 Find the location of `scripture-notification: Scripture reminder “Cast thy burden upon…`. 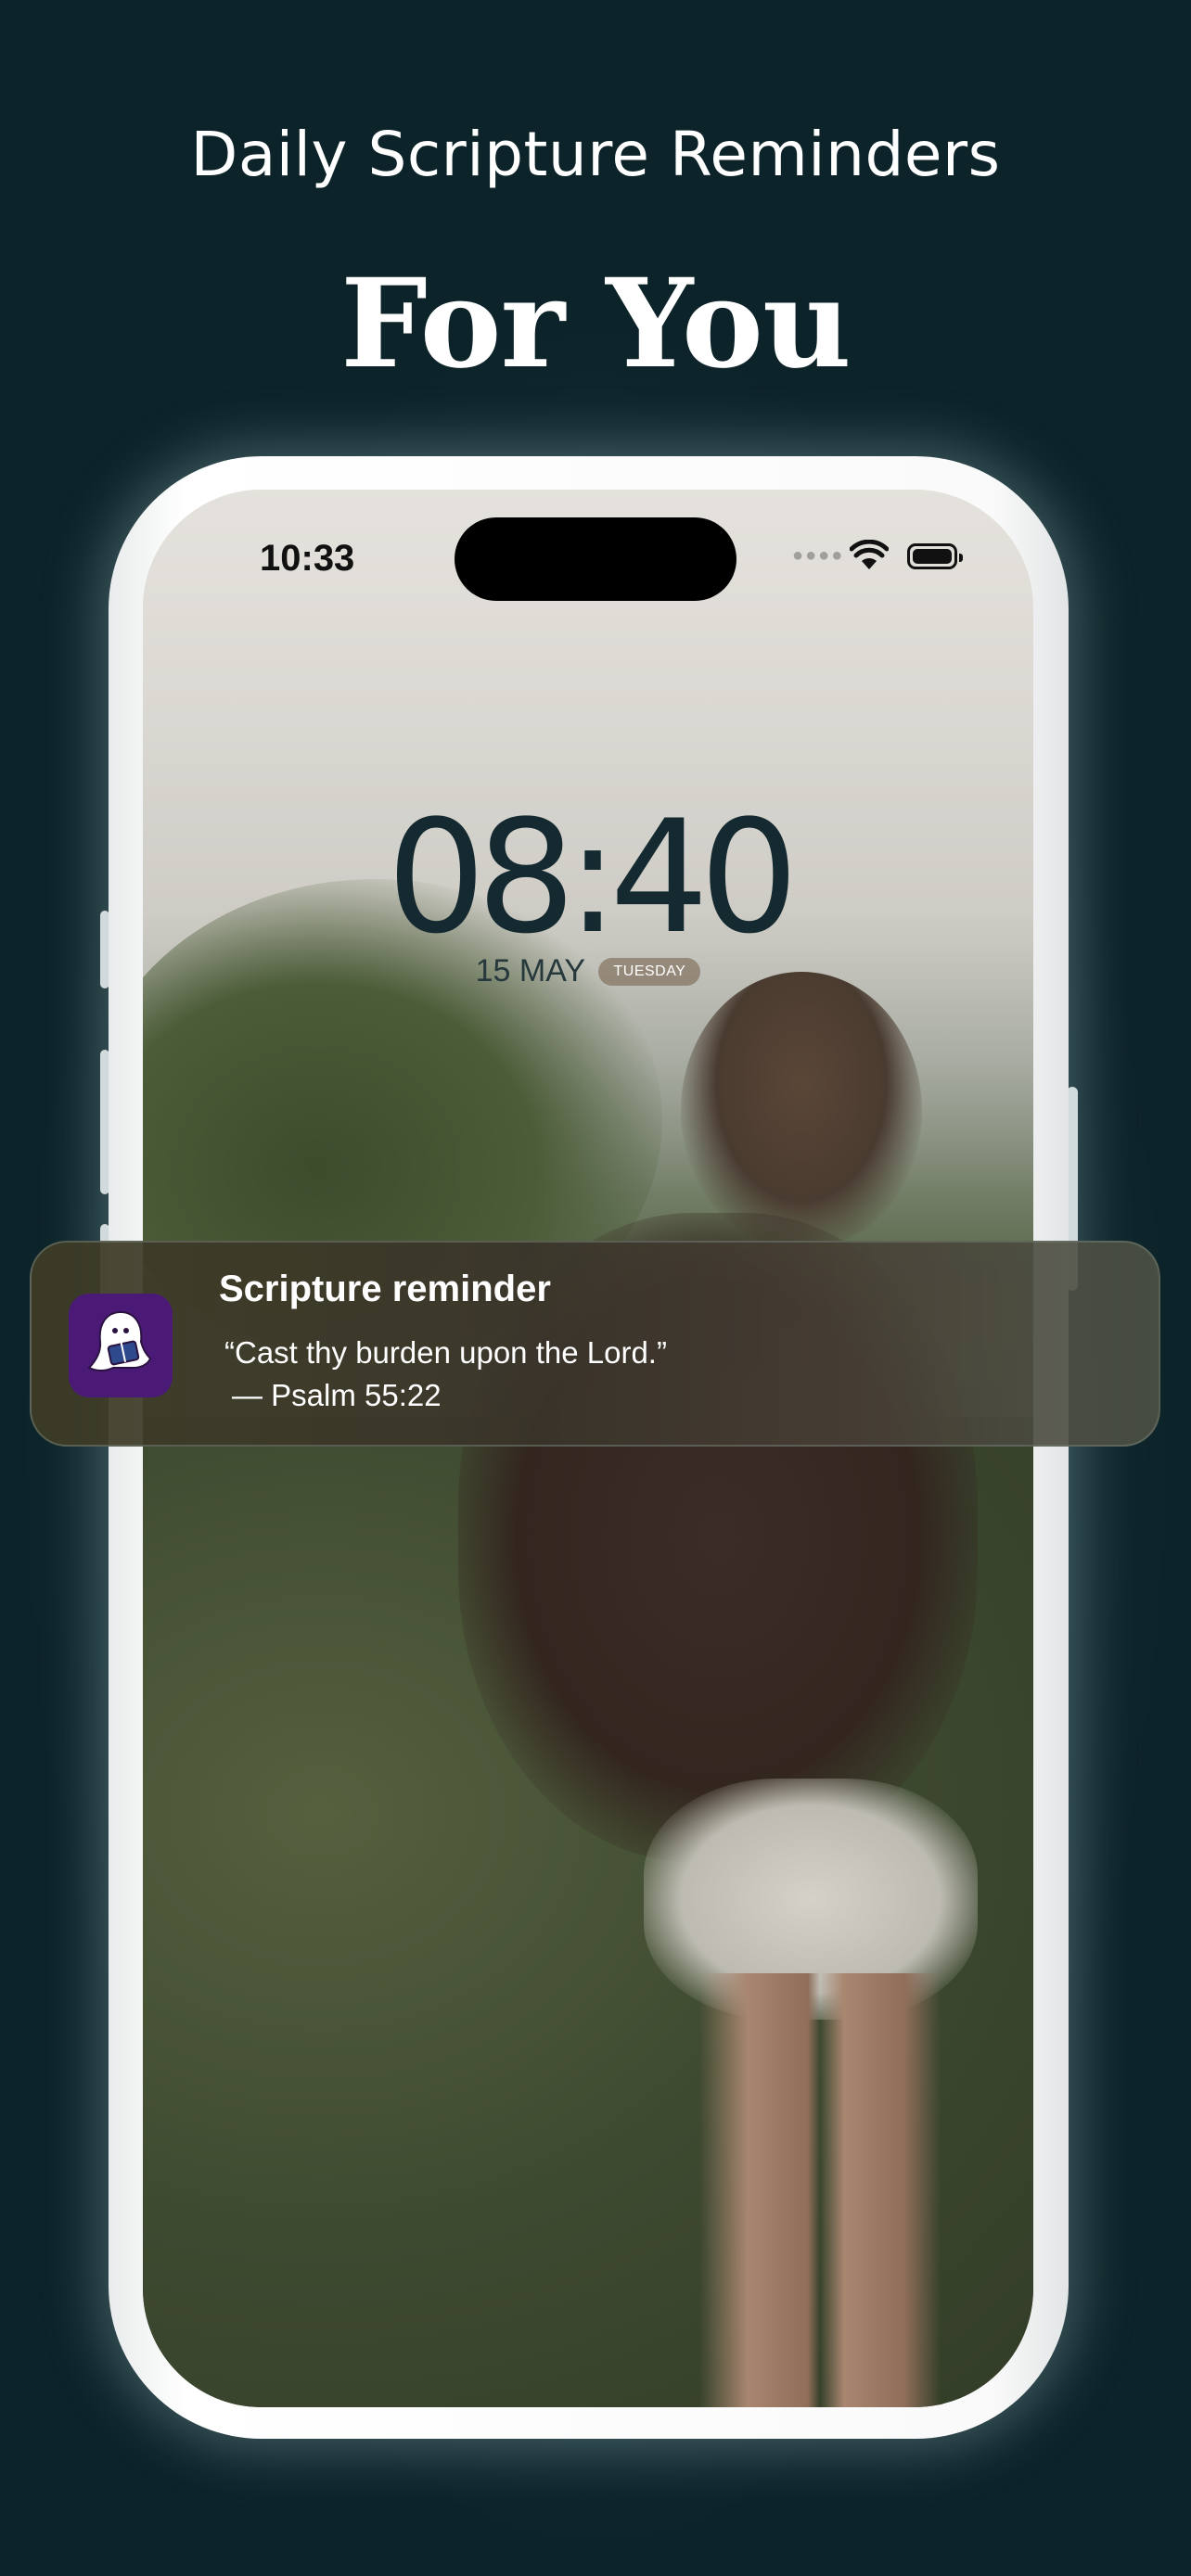

scripture-notification: Scripture reminder “Cast thy burden upon… is located at coordinates (595, 1344).